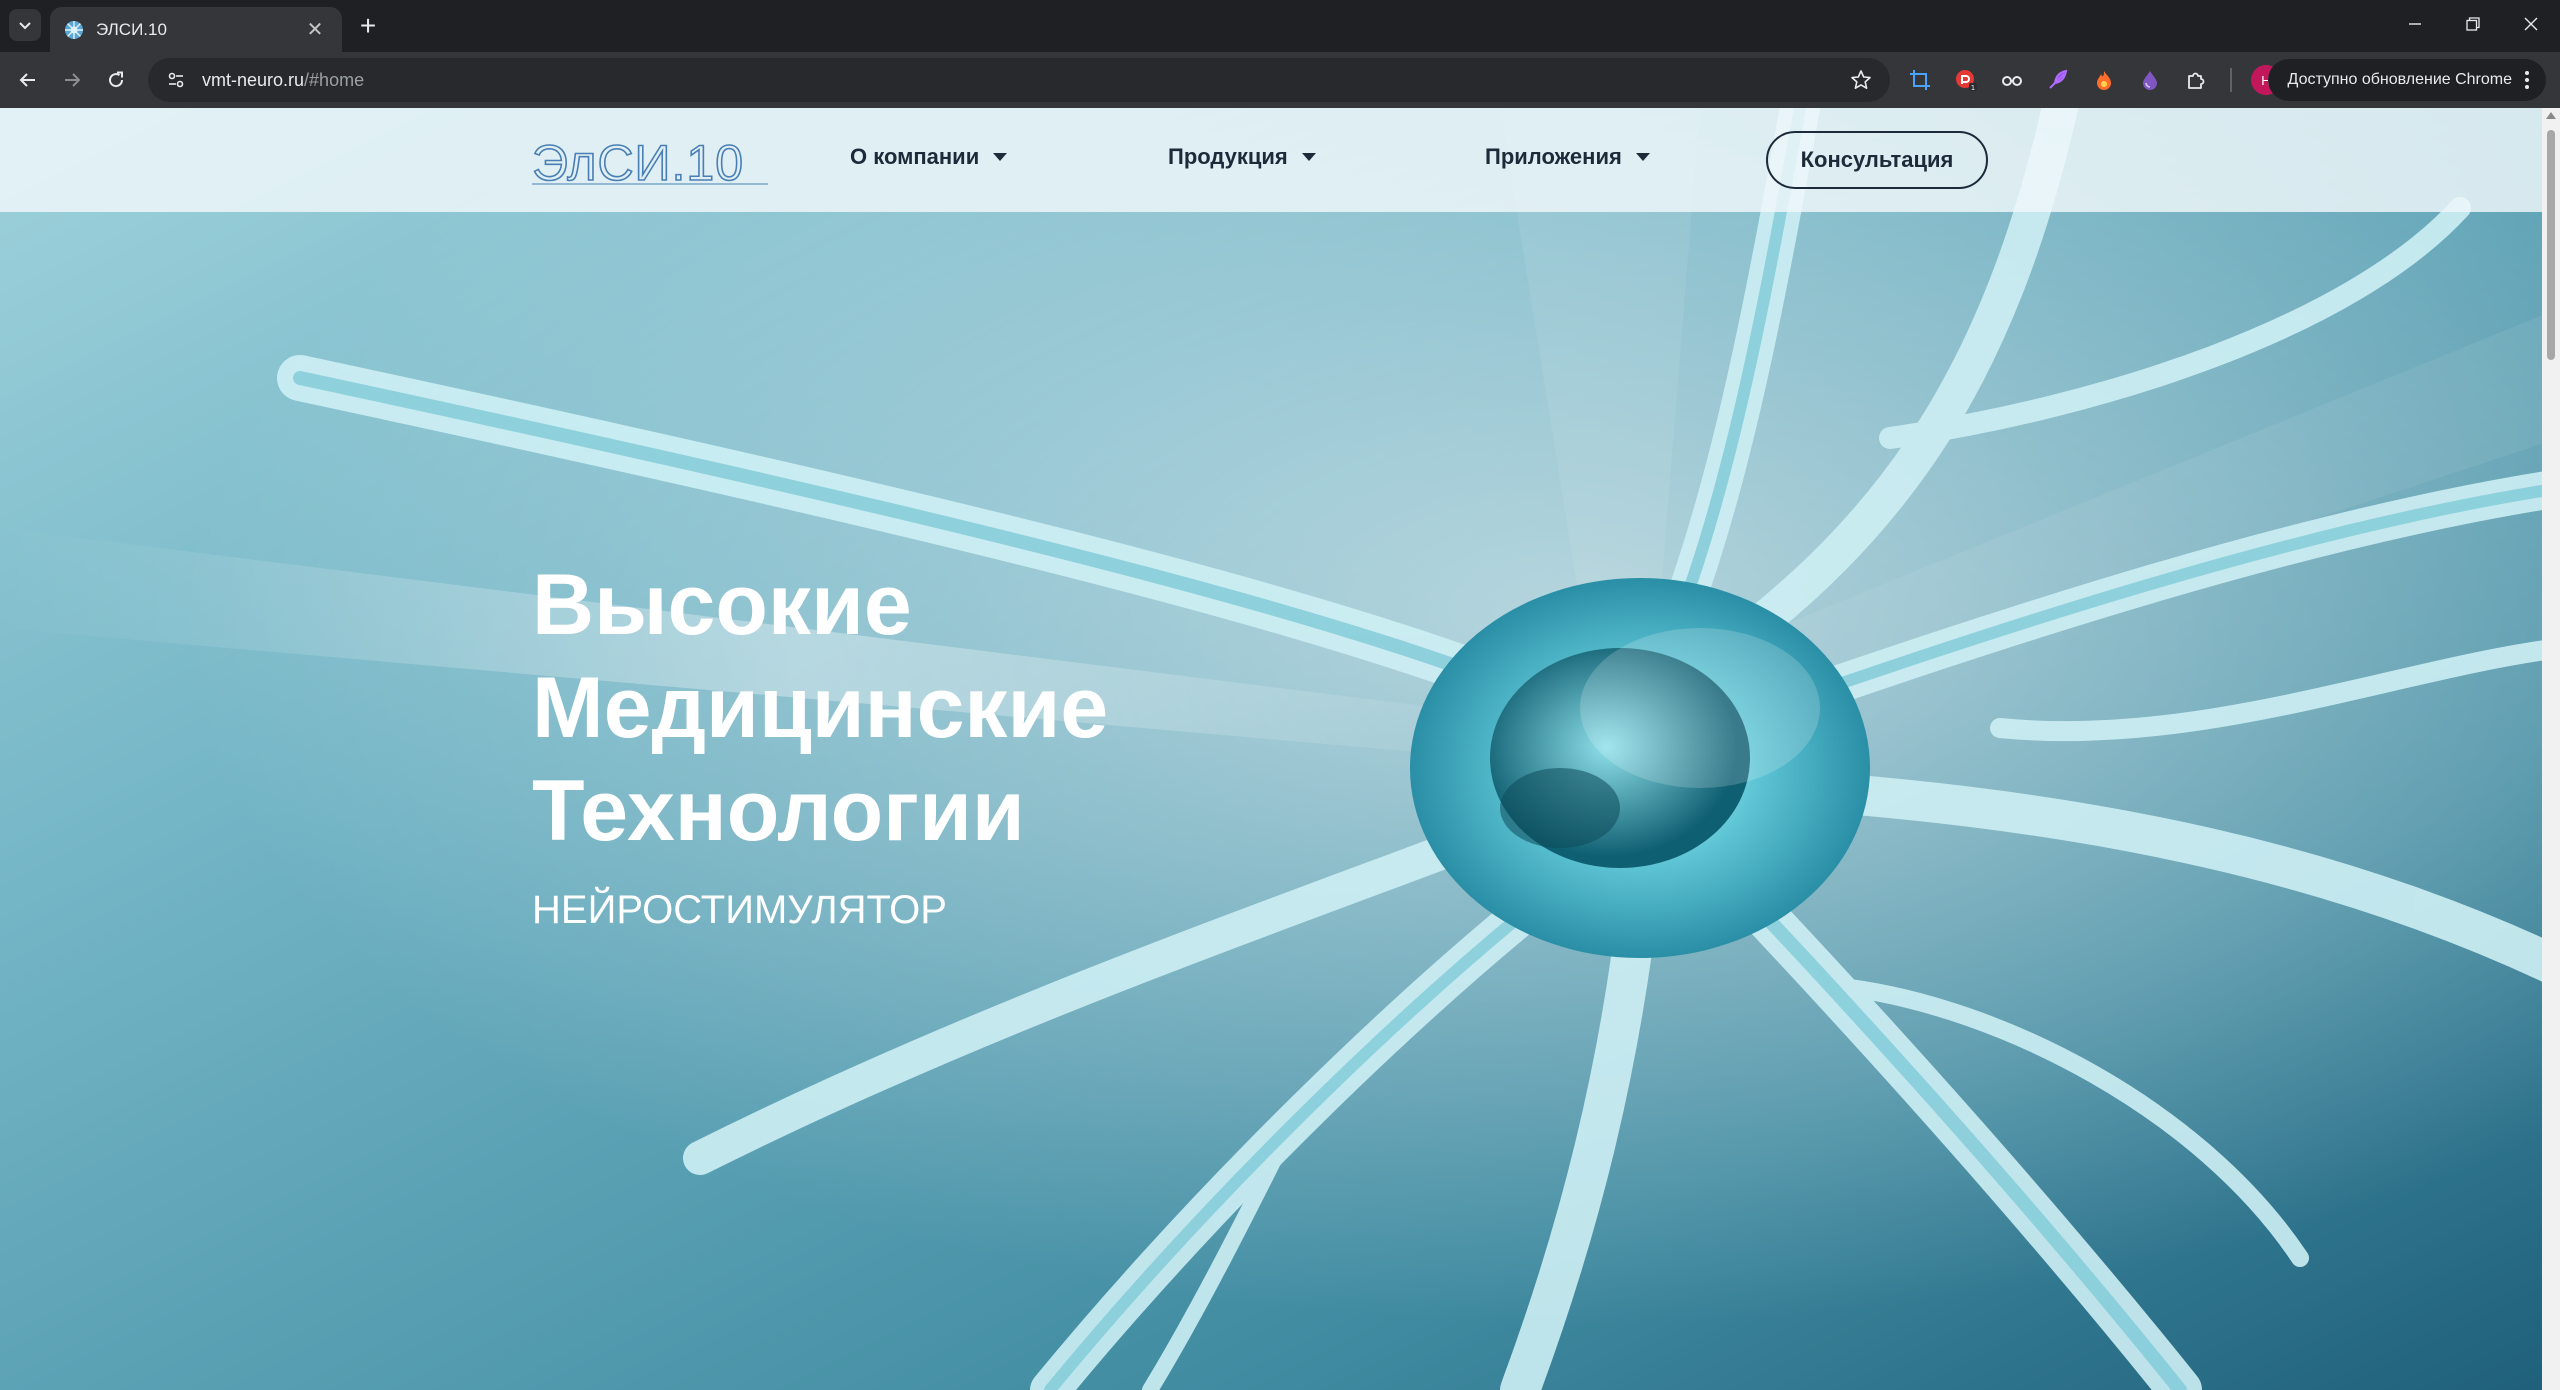 This screenshot has height=1390, width=2560. I want to click on tab-search-button, so click(25, 25).